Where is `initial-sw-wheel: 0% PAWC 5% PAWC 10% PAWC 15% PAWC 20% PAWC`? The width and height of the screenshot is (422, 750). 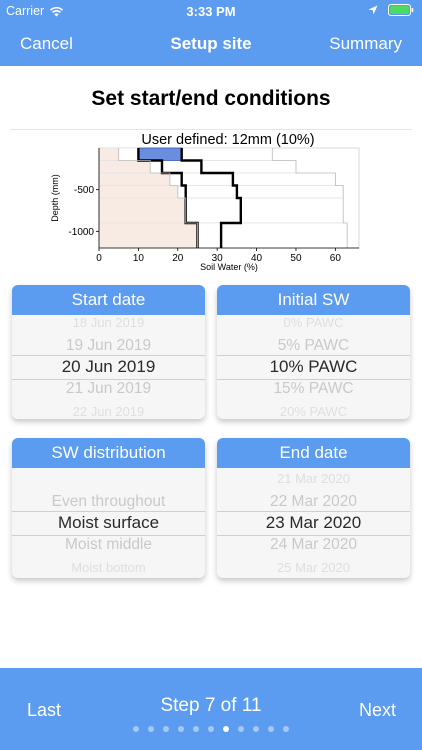 initial-sw-wheel: 0% PAWC 5% PAWC 10% PAWC 15% PAWC 20% PAWC is located at coordinates (313, 367).